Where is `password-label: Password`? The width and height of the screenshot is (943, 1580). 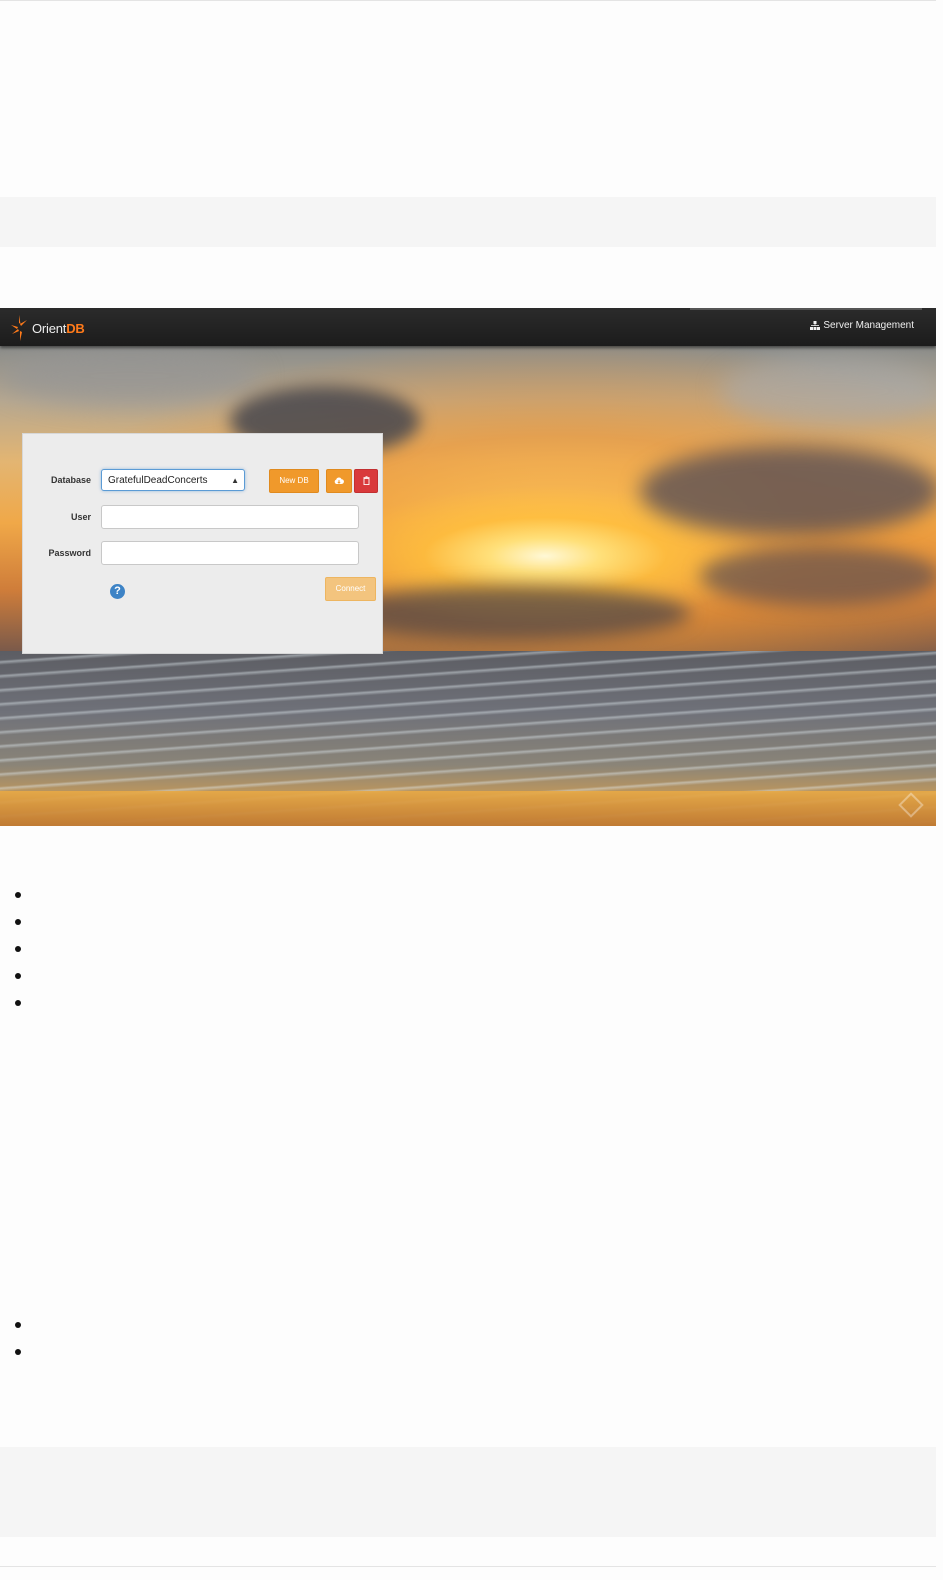
password-label: Password is located at coordinates (69, 553).